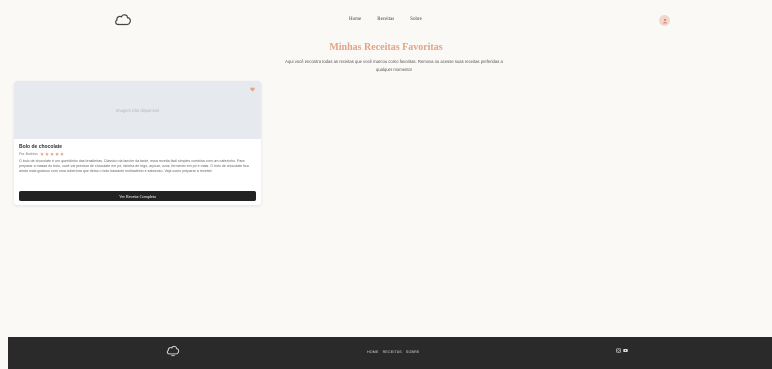  I want to click on main-nav: Home Receitas Sobre, so click(385, 19).